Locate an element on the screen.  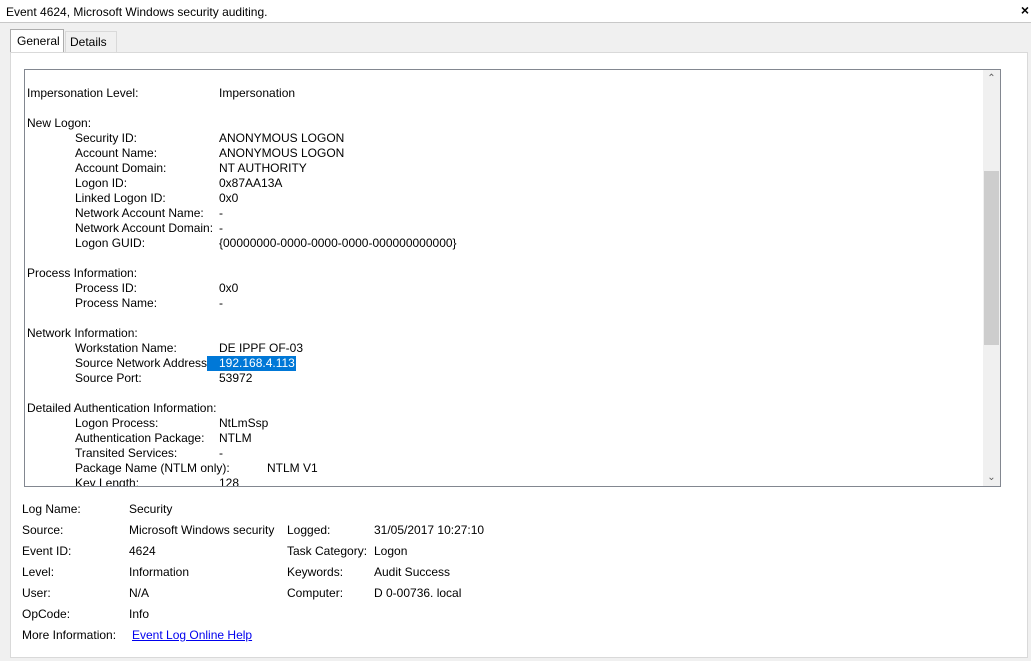
logon-guid-label: Logon GUID: is located at coordinates (110, 243).